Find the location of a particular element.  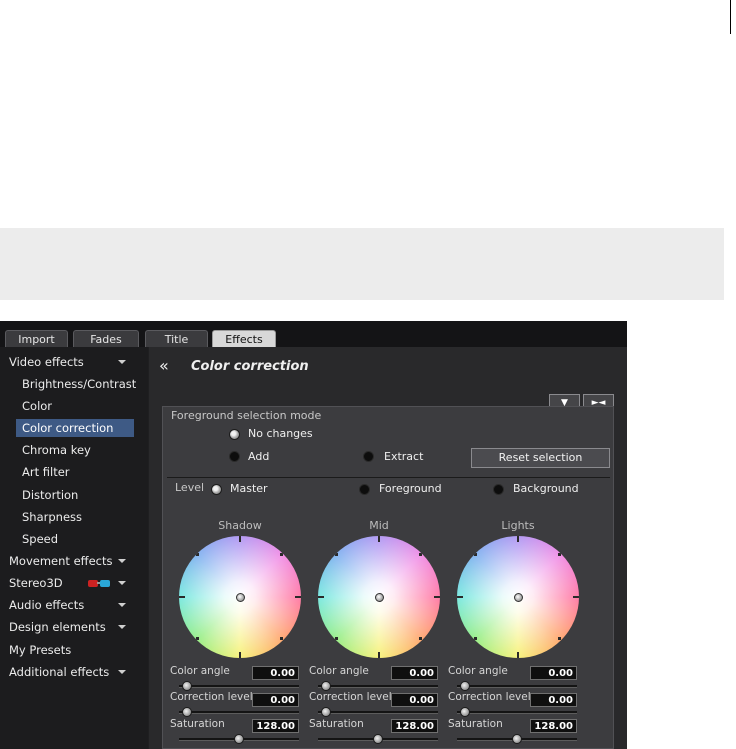

3d-glasses-icon is located at coordinates (100, 583).